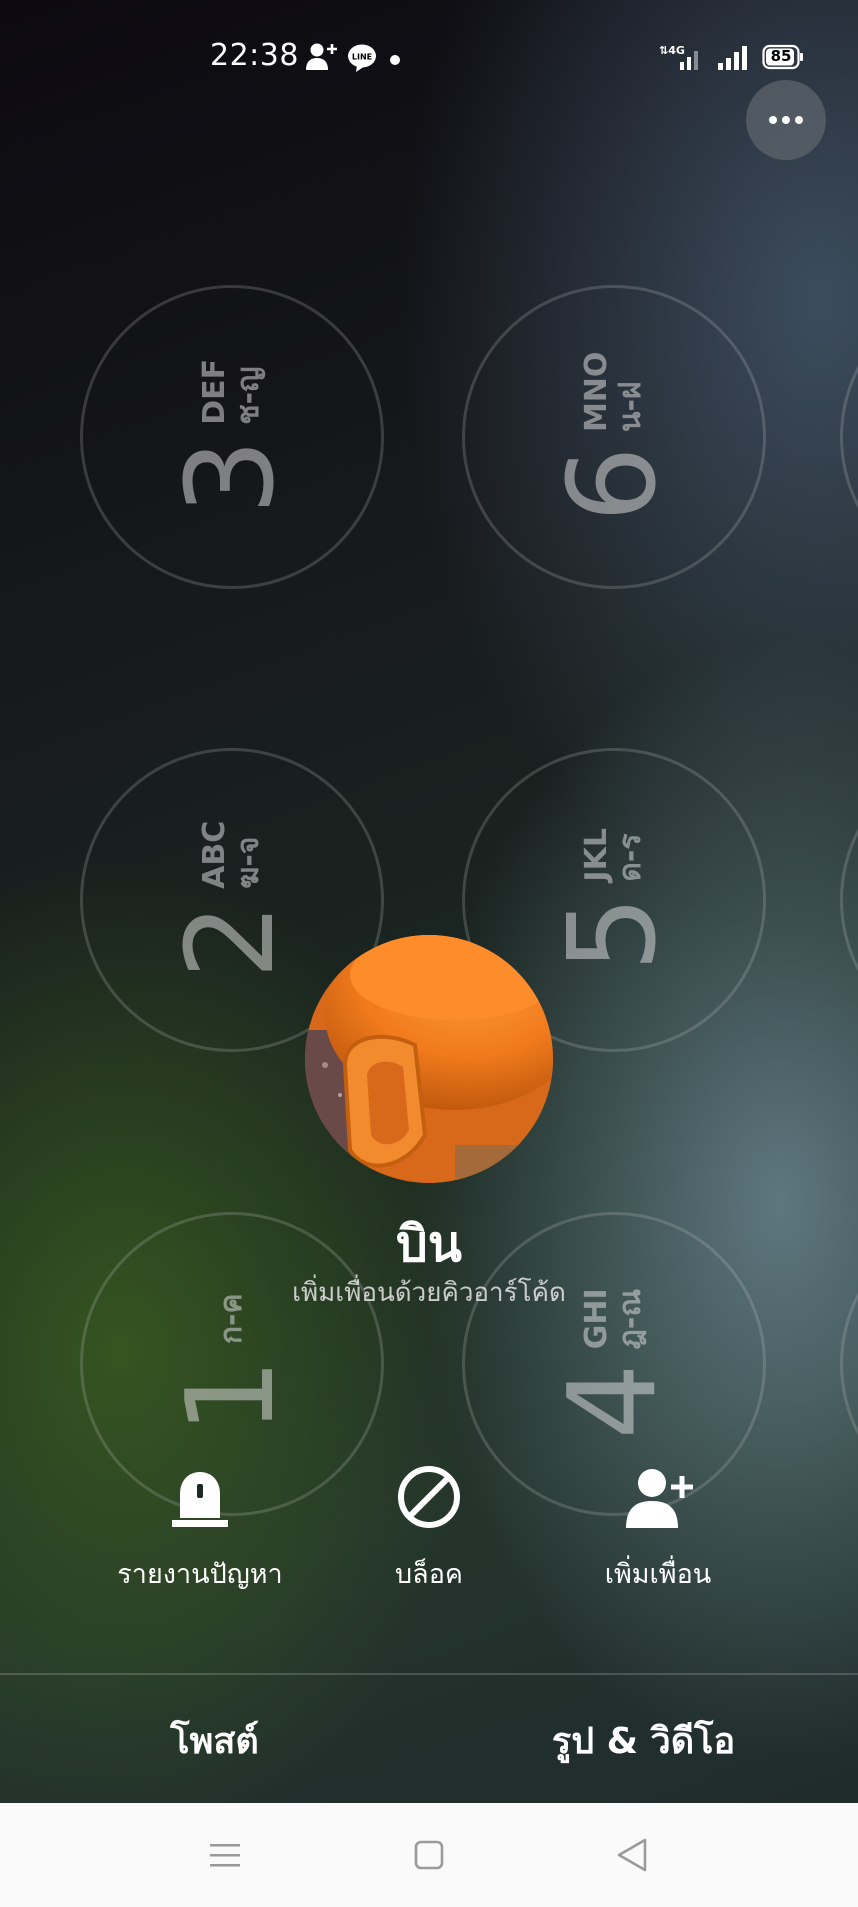  I want to click on svg-text: ⇅4G, so click(672, 50).